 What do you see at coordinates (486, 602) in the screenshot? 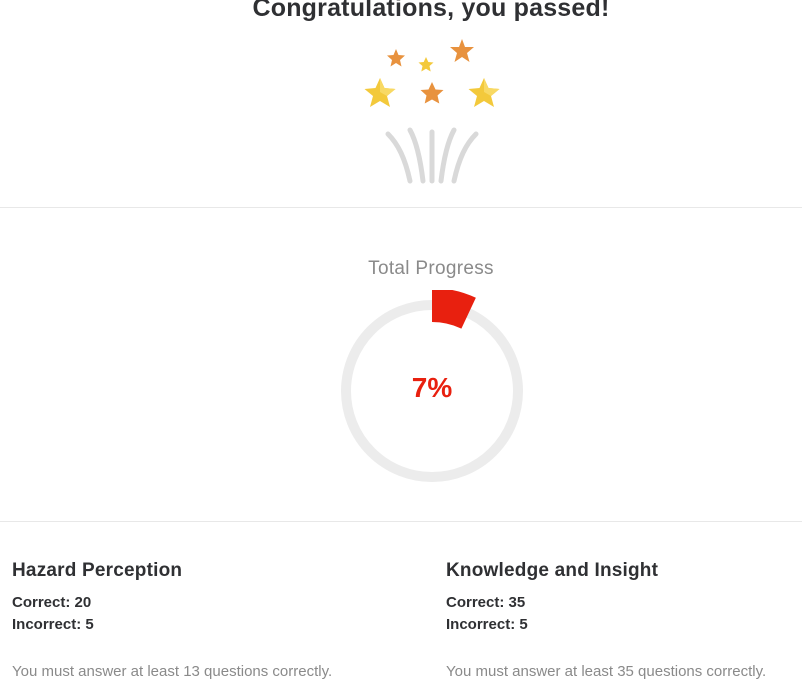
I see `correct-count: Correct: 35` at bounding box center [486, 602].